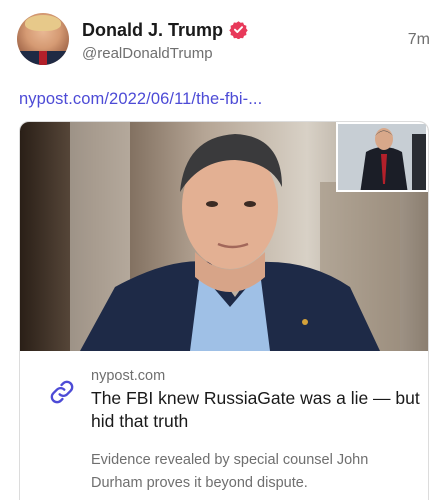  What do you see at coordinates (43, 58) in the screenshot?
I see `avatar-tie` at bounding box center [43, 58].